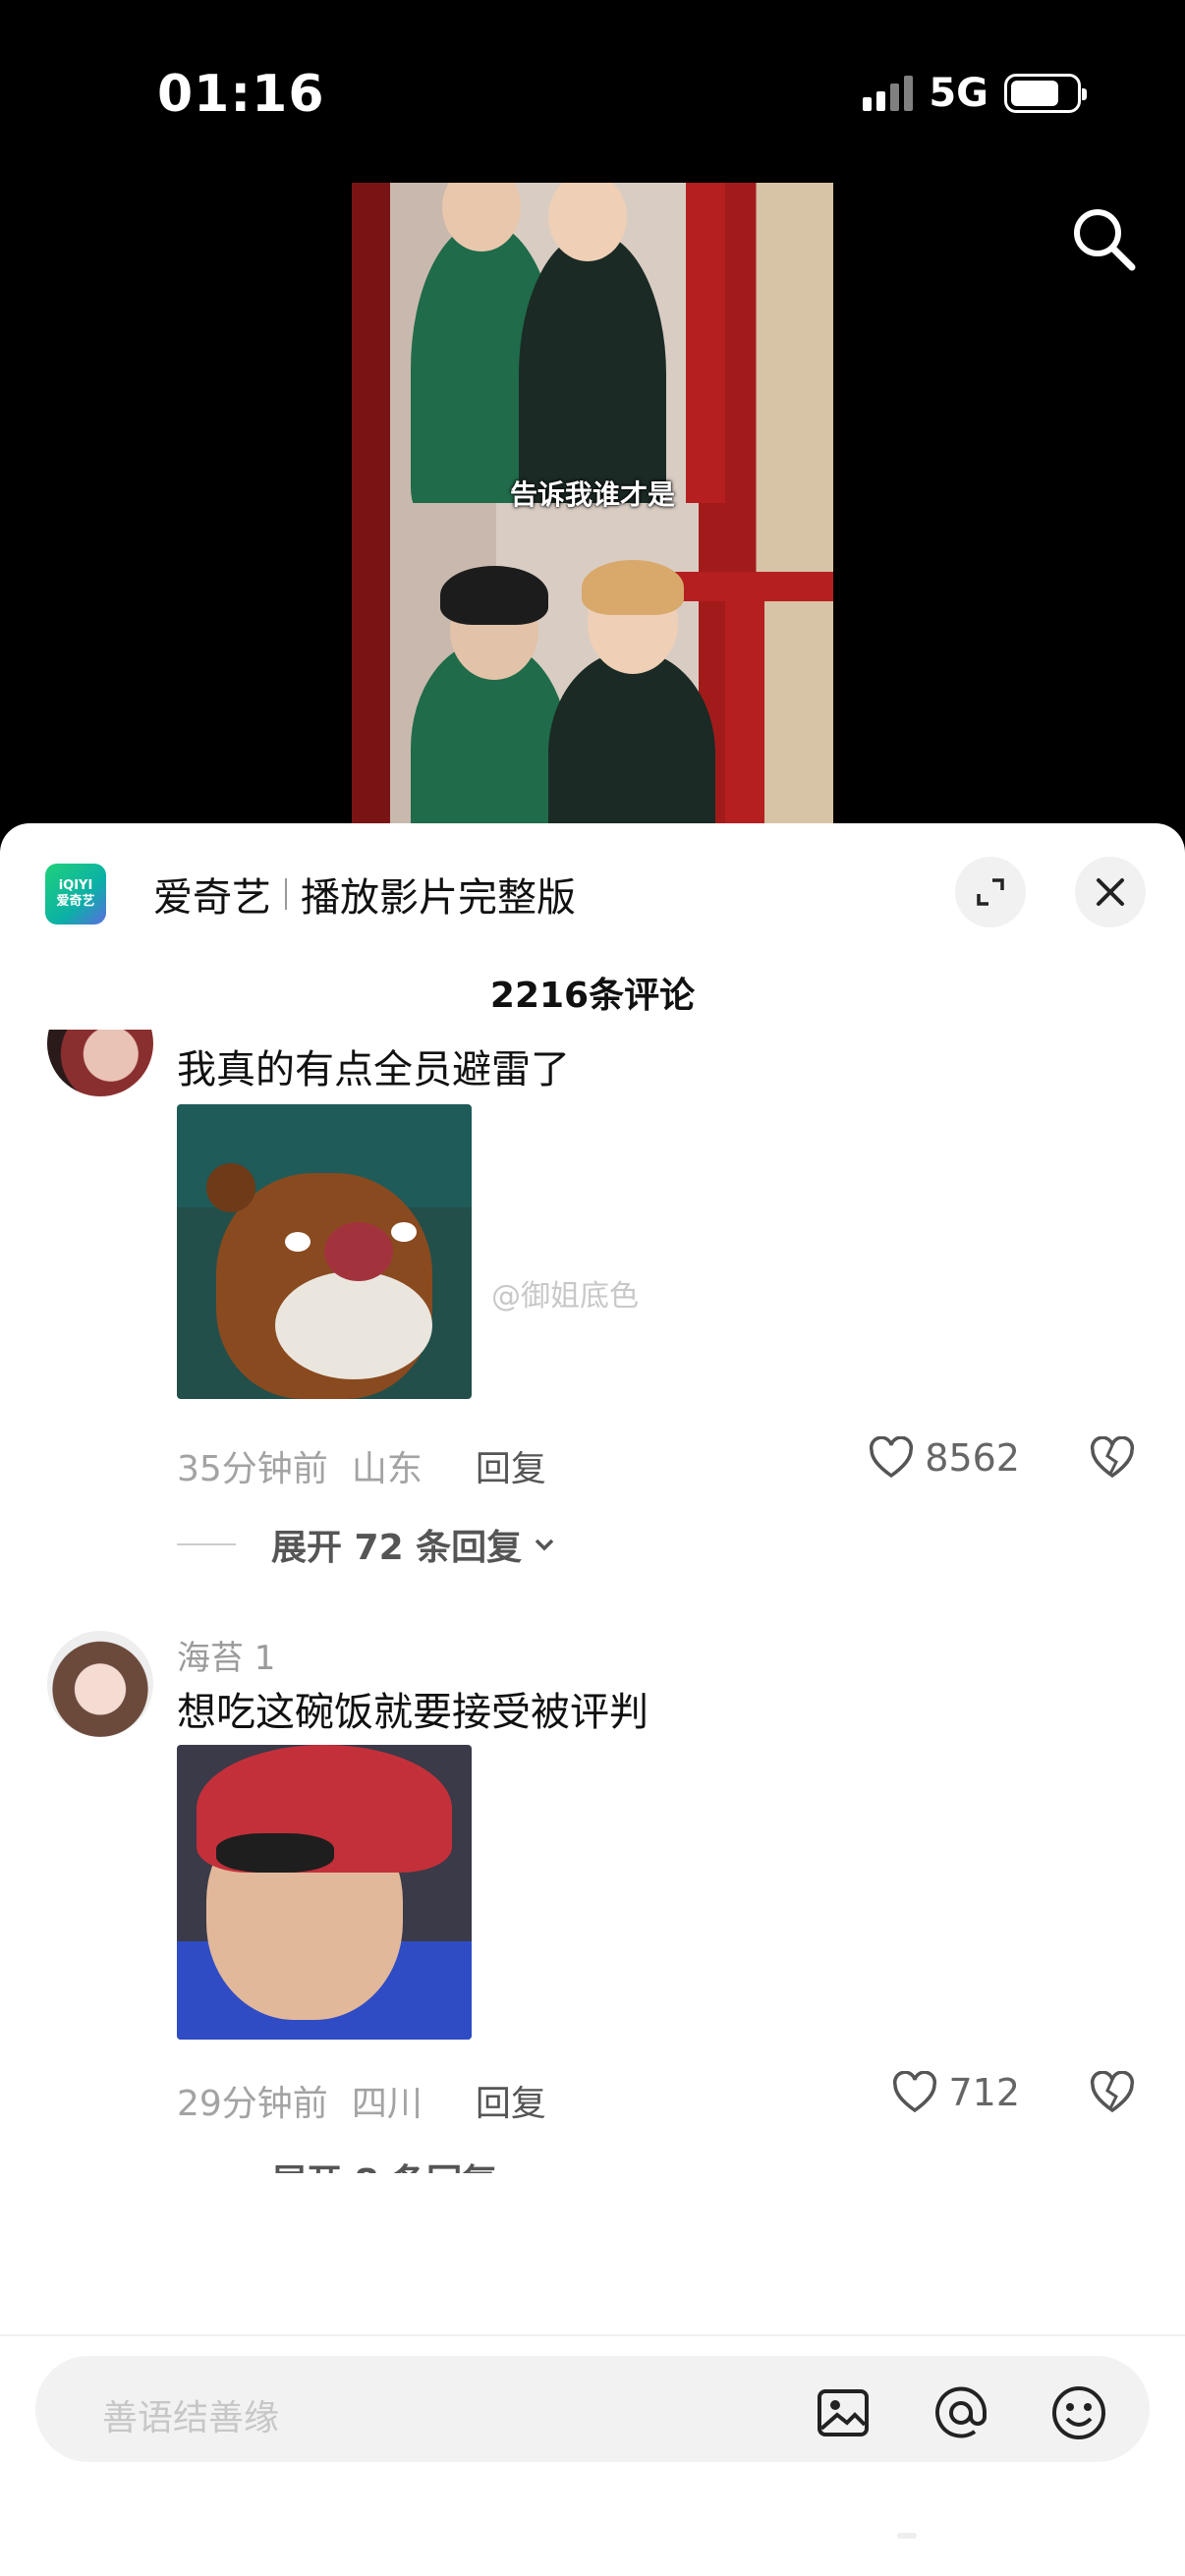 Image resolution: width=1185 pixels, height=2576 pixels. I want to click on like-button: 8562, so click(944, 1458).